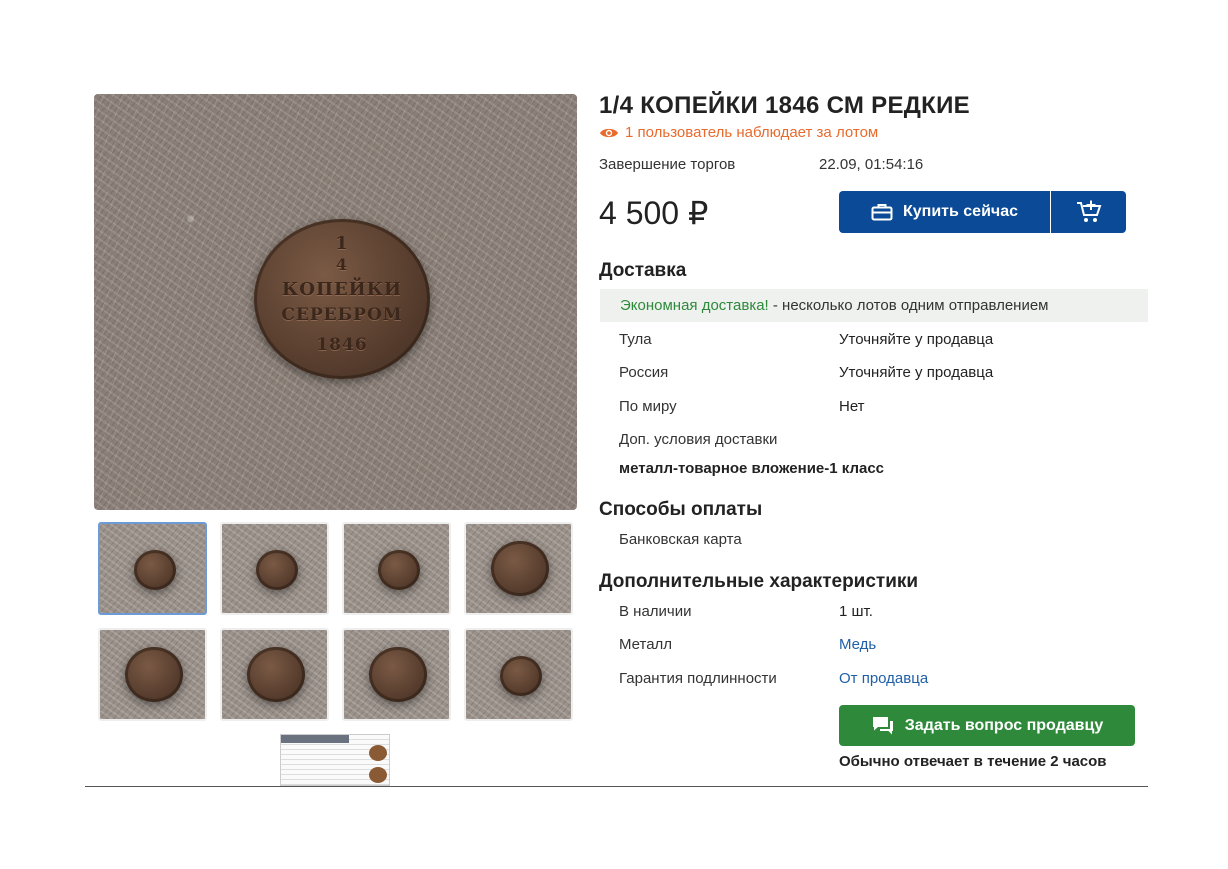 Image resolution: width=1228 pixels, height=869 pixels. Describe the element at coordinates (698, 678) in the screenshot. I see `char-label-guarantee: Гарантия подлинности` at that location.